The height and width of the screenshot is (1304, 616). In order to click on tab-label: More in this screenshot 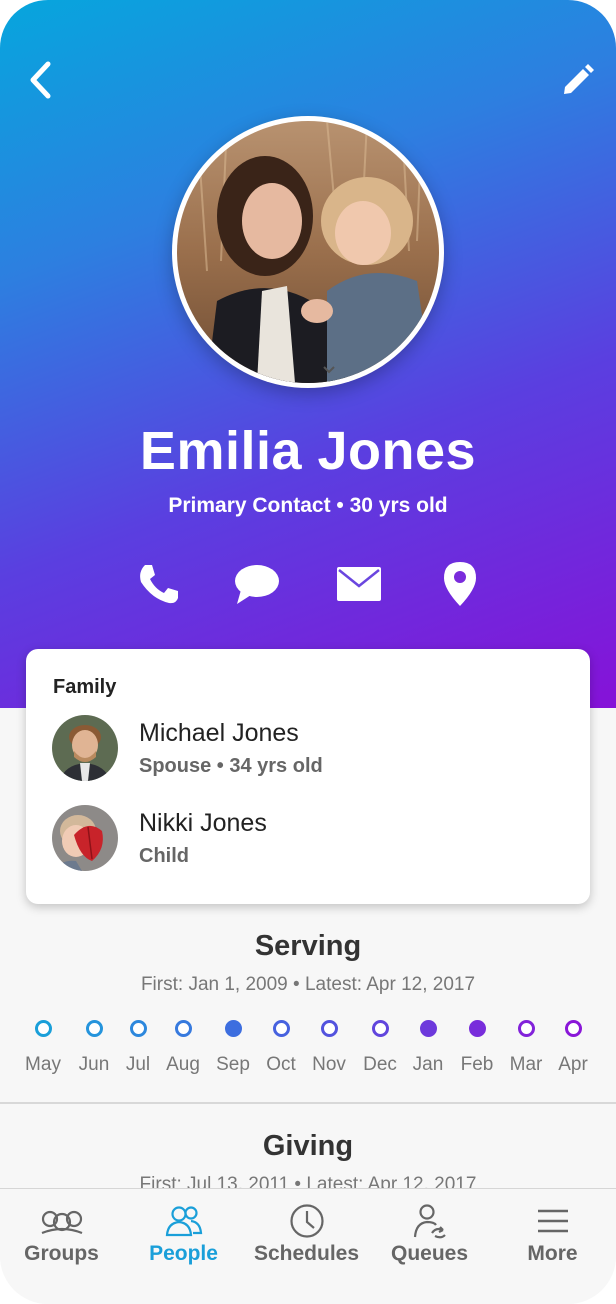, I will do `click(552, 1253)`.